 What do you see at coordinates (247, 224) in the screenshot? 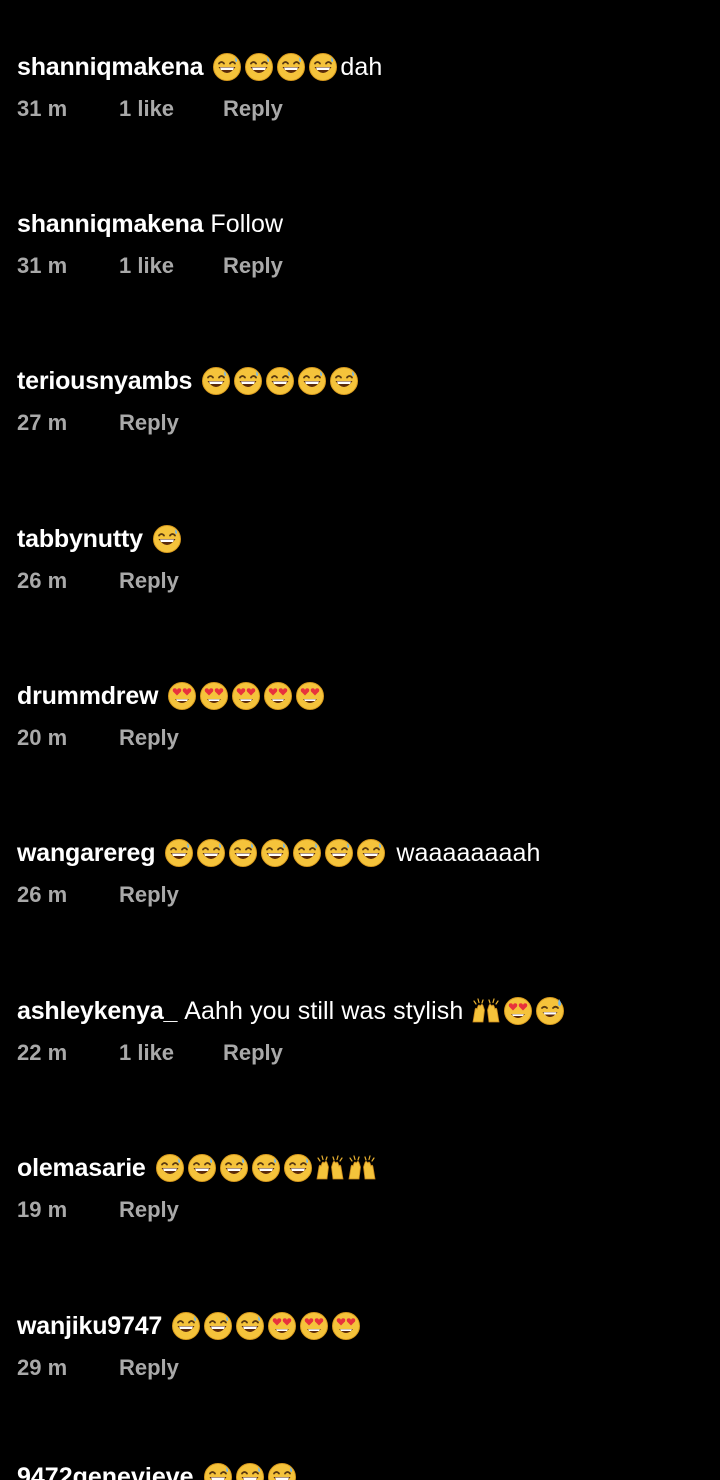
I see `comment-text: Follow` at bounding box center [247, 224].